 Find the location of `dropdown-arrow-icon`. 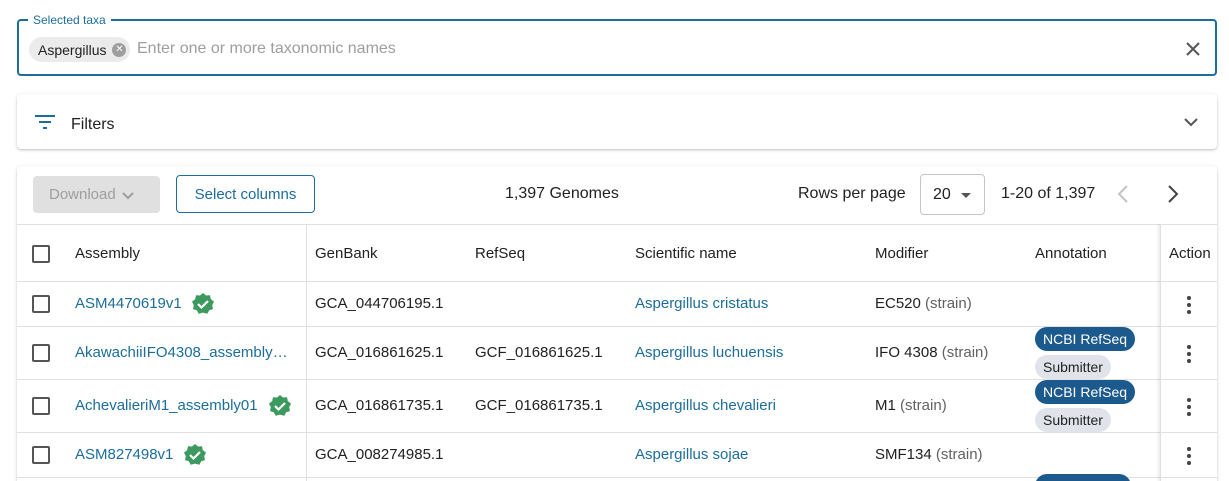

dropdown-arrow-icon is located at coordinates (966, 195).